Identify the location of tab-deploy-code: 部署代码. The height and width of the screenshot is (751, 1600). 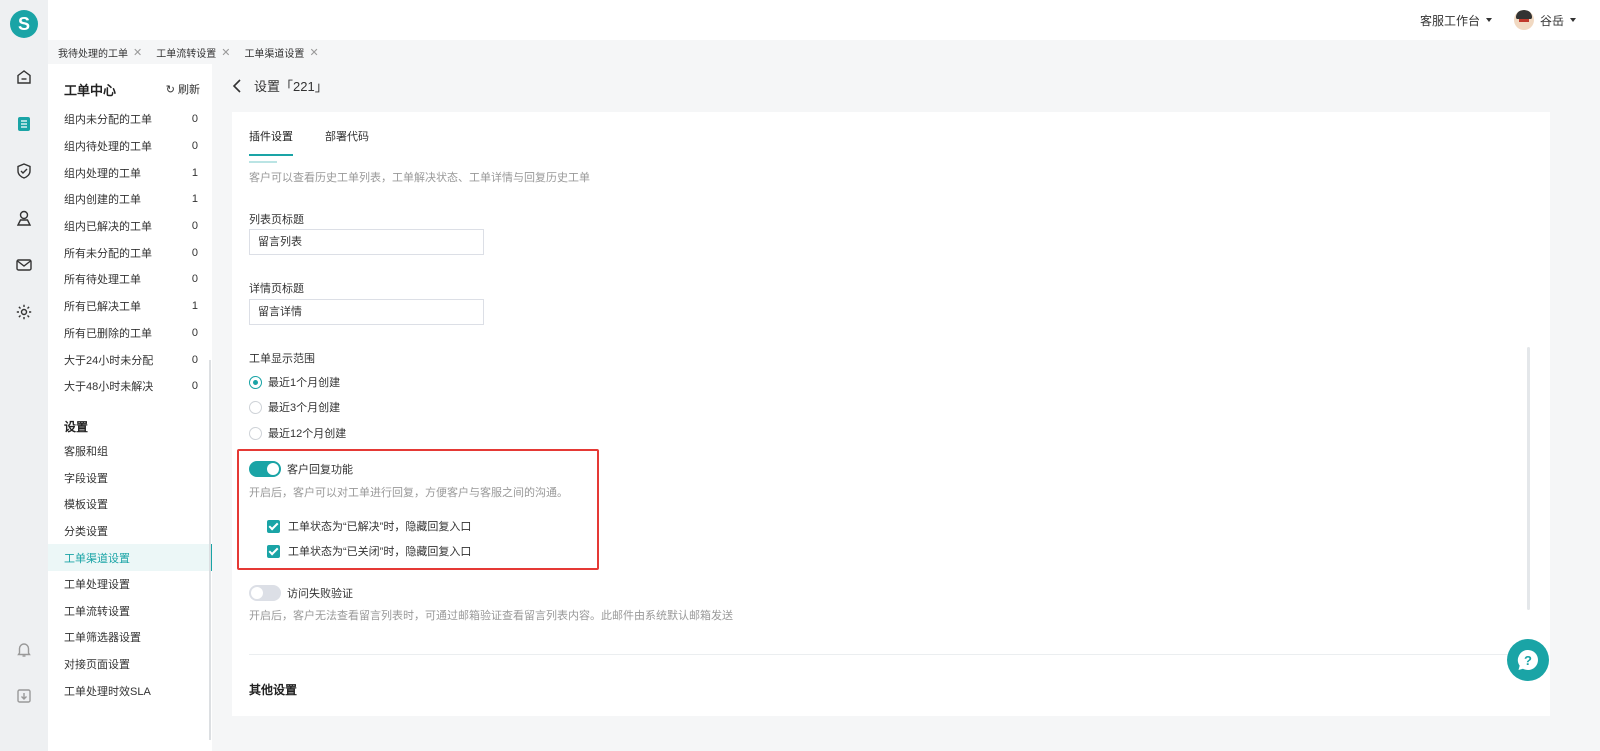
(347, 142).